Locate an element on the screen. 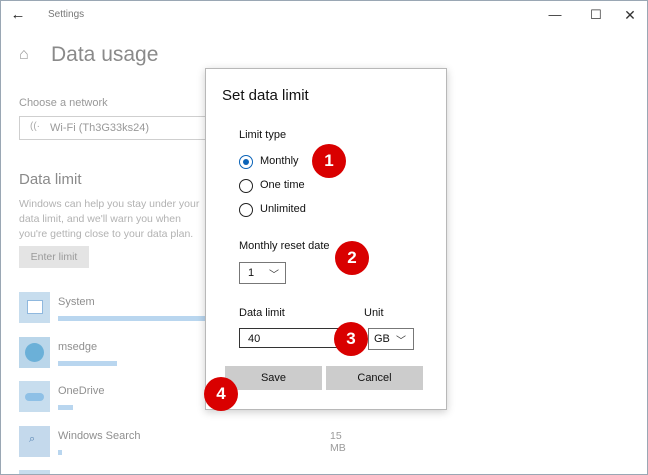 The height and width of the screenshot is (475, 648). wifi-icon: ((· is located at coordinates (35, 126).